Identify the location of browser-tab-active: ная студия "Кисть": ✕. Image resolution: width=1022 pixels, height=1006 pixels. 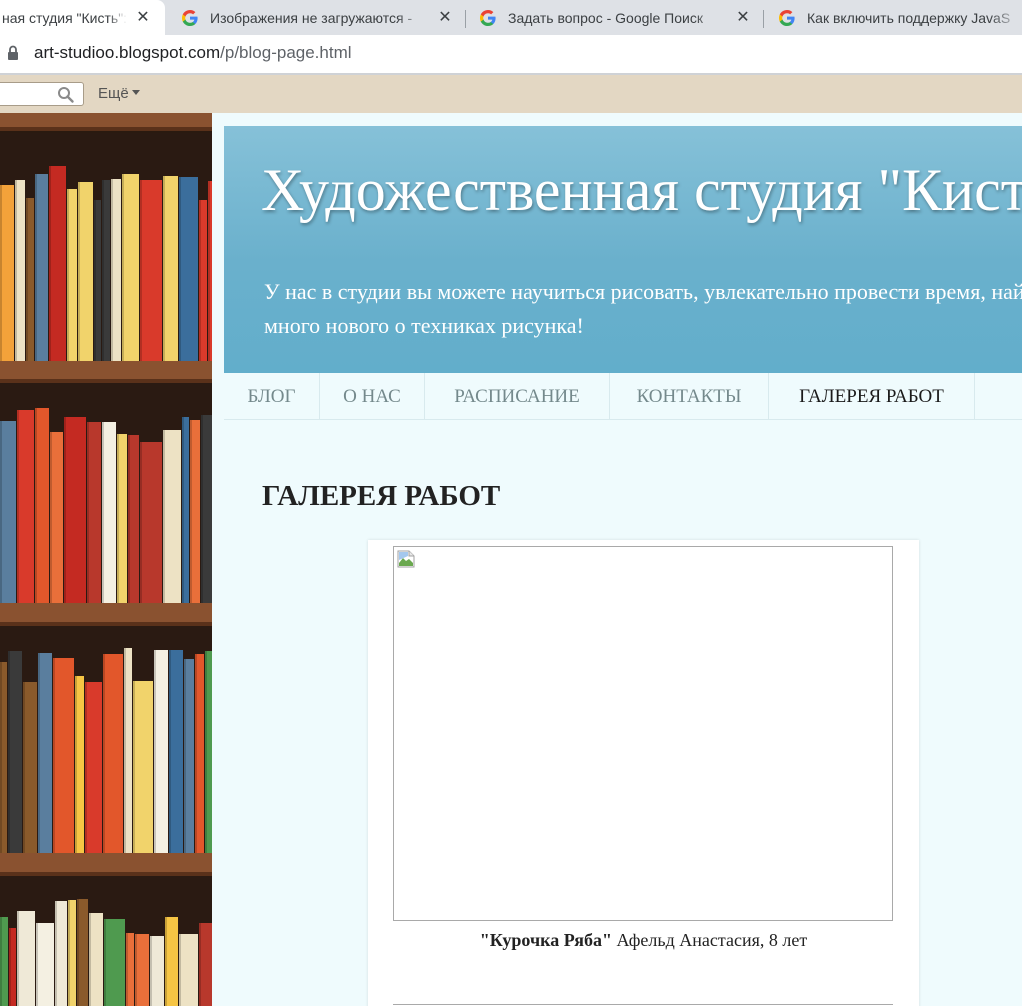
(82, 17).